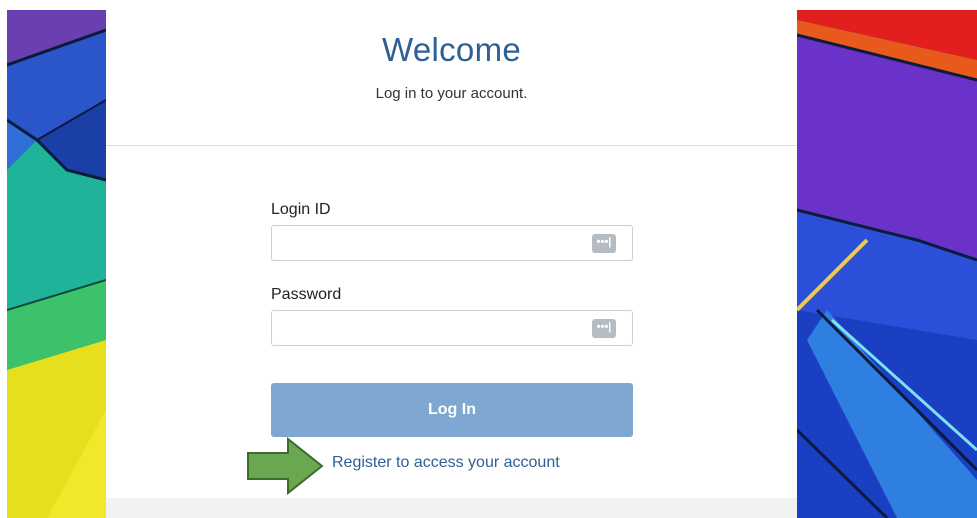  I want to click on login-id-input, so click(452, 243).